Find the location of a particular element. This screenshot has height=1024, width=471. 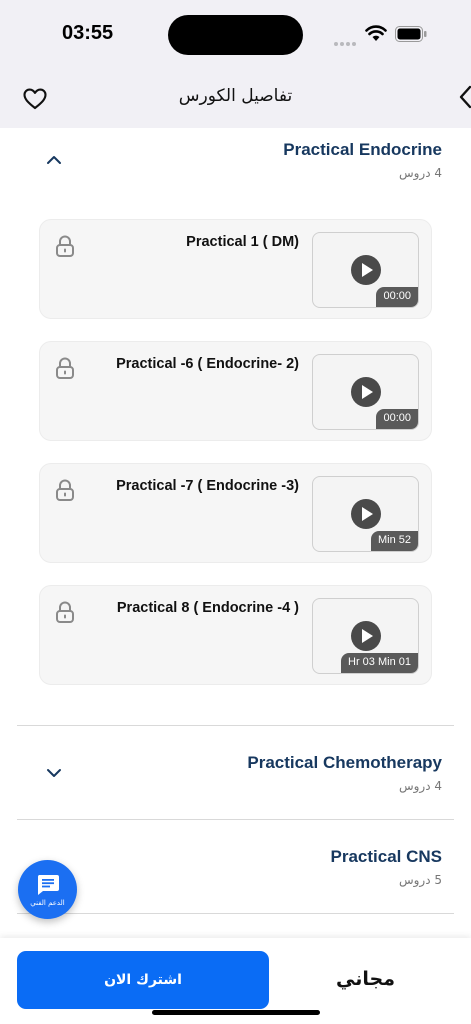

nav-header: تفاصيل الكورس is located at coordinates (235, 103).